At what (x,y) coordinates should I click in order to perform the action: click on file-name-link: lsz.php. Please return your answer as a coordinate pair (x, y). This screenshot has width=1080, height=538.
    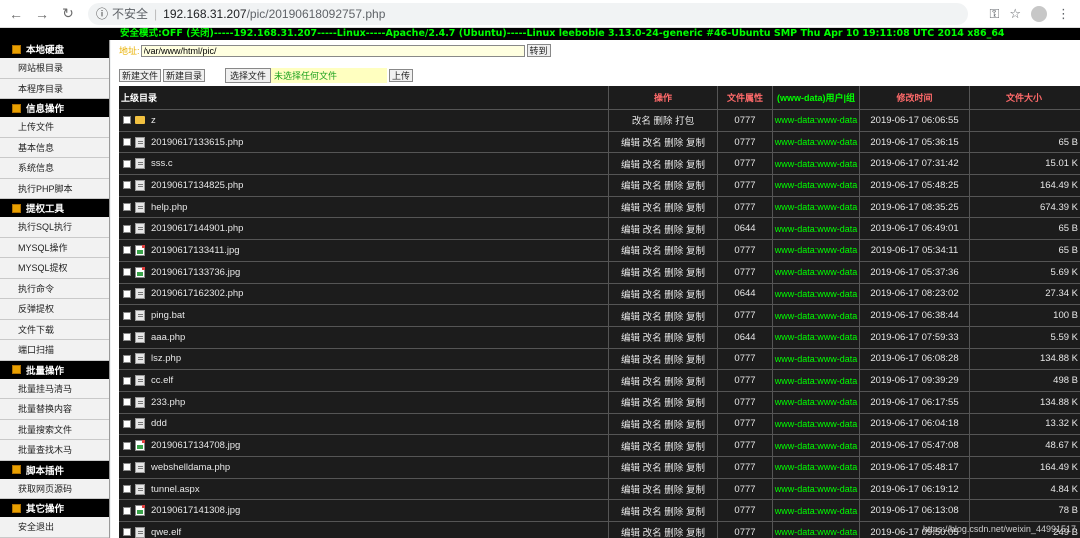
    Looking at the image, I should click on (166, 358).